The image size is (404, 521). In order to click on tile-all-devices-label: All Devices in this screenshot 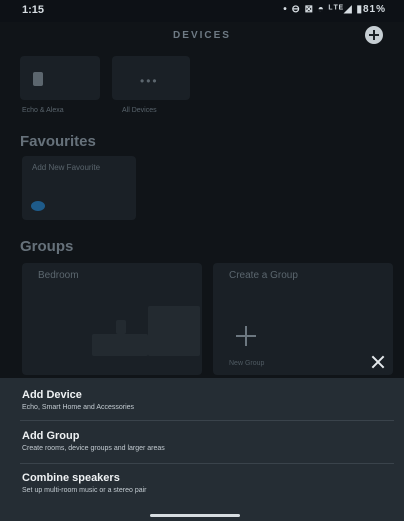, I will do `click(139, 110)`.